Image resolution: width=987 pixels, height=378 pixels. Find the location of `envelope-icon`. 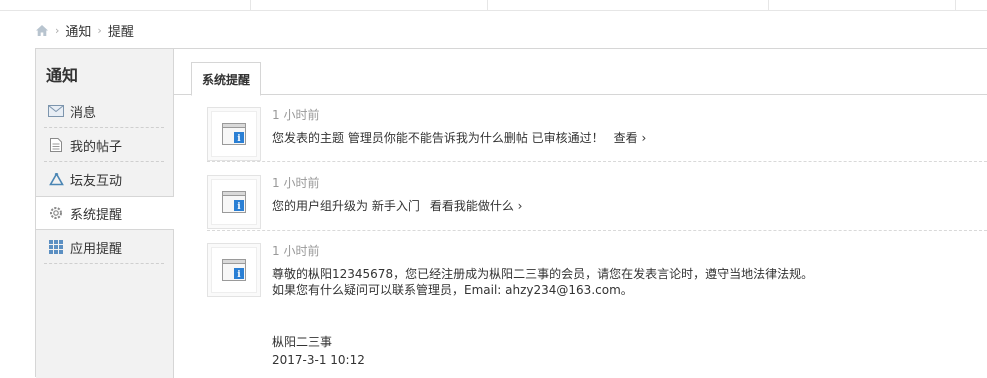

envelope-icon is located at coordinates (56, 111).